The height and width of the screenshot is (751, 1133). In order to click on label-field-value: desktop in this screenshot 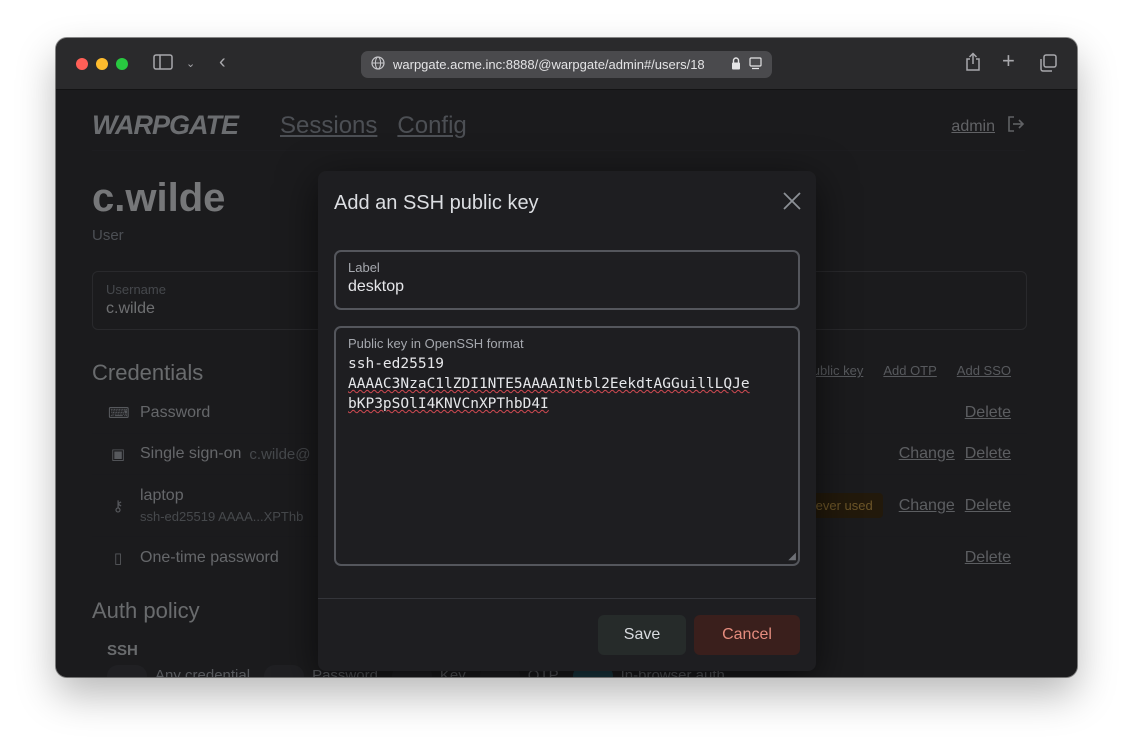, I will do `click(376, 286)`.